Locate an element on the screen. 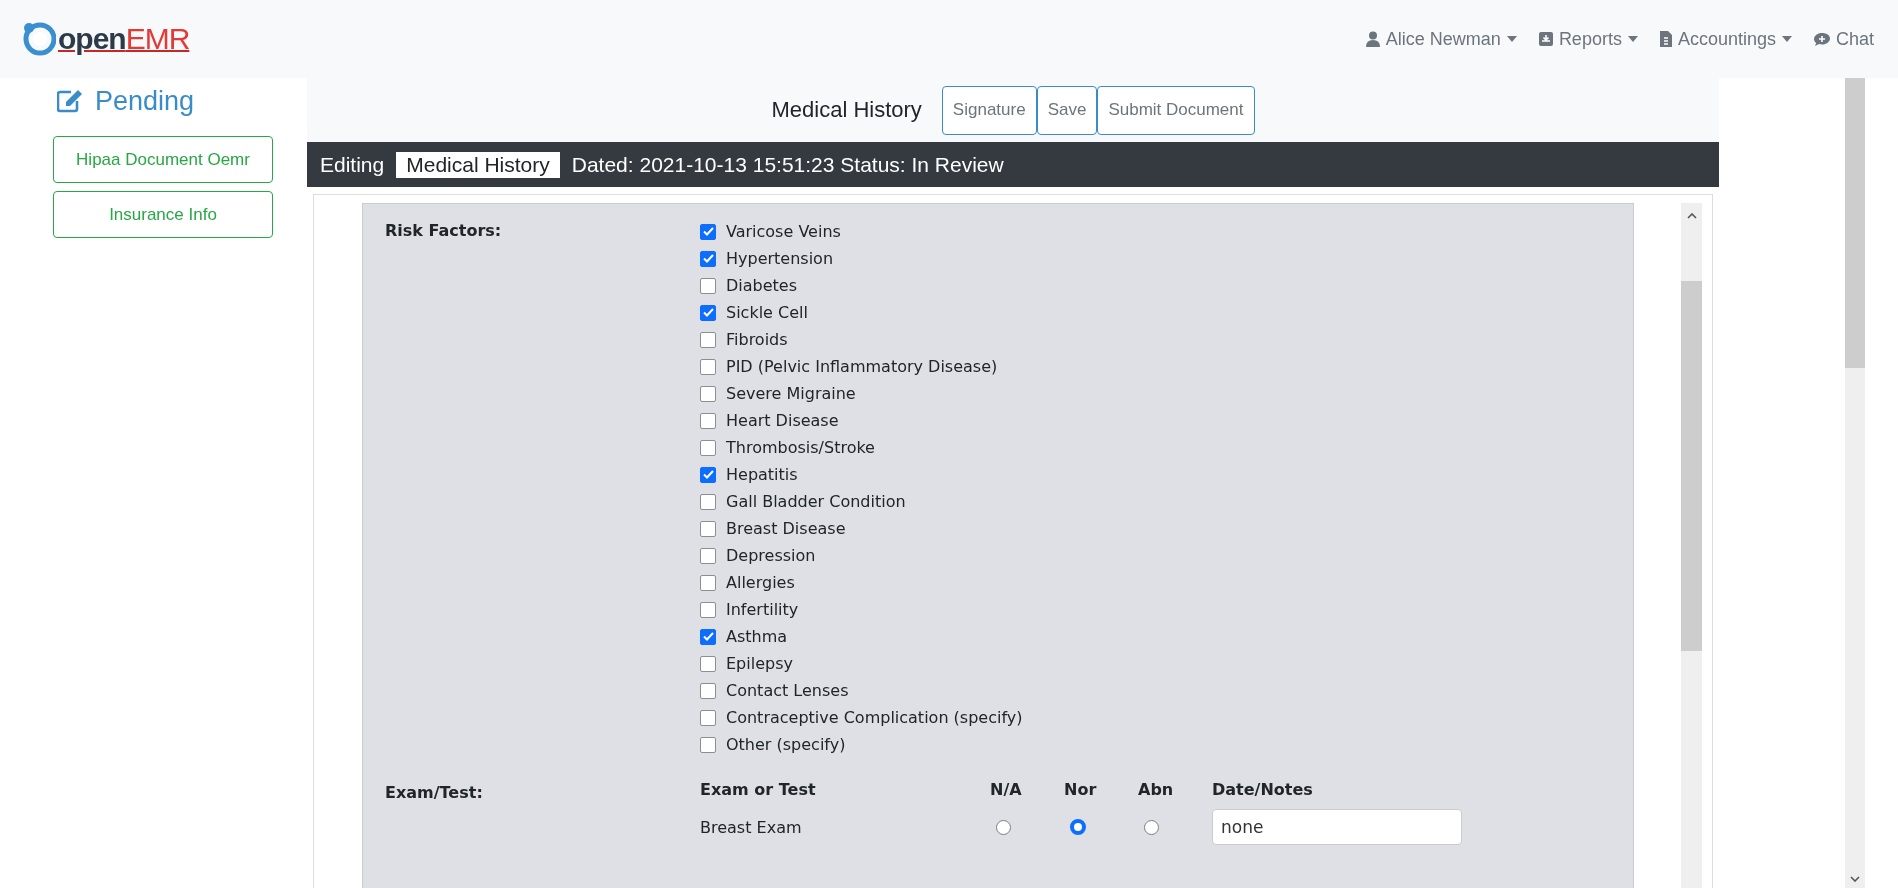 This screenshot has width=1898, height=888. exam-name: Breast Exam is located at coordinates (751, 827).